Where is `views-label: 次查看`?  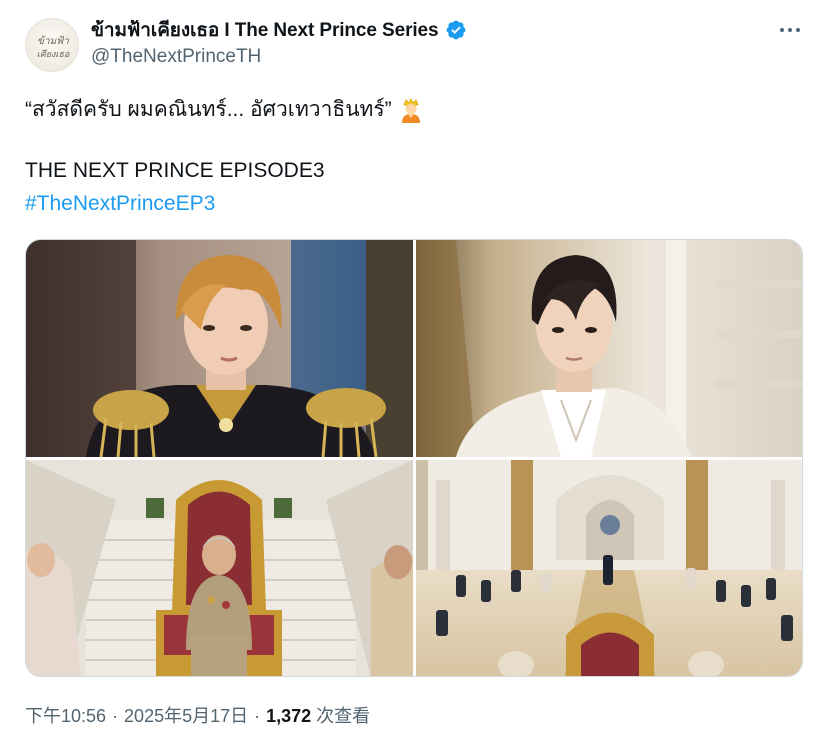
views-label: 次查看 is located at coordinates (341, 716).